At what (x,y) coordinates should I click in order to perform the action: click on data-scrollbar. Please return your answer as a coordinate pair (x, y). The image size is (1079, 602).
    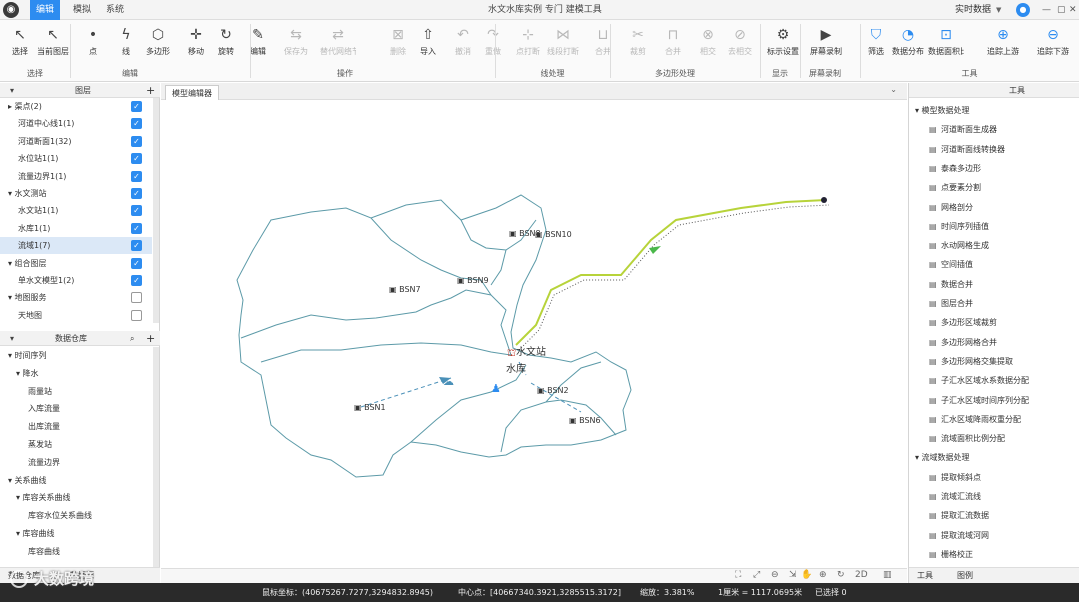
    Looking at the image, I should click on (156, 457).